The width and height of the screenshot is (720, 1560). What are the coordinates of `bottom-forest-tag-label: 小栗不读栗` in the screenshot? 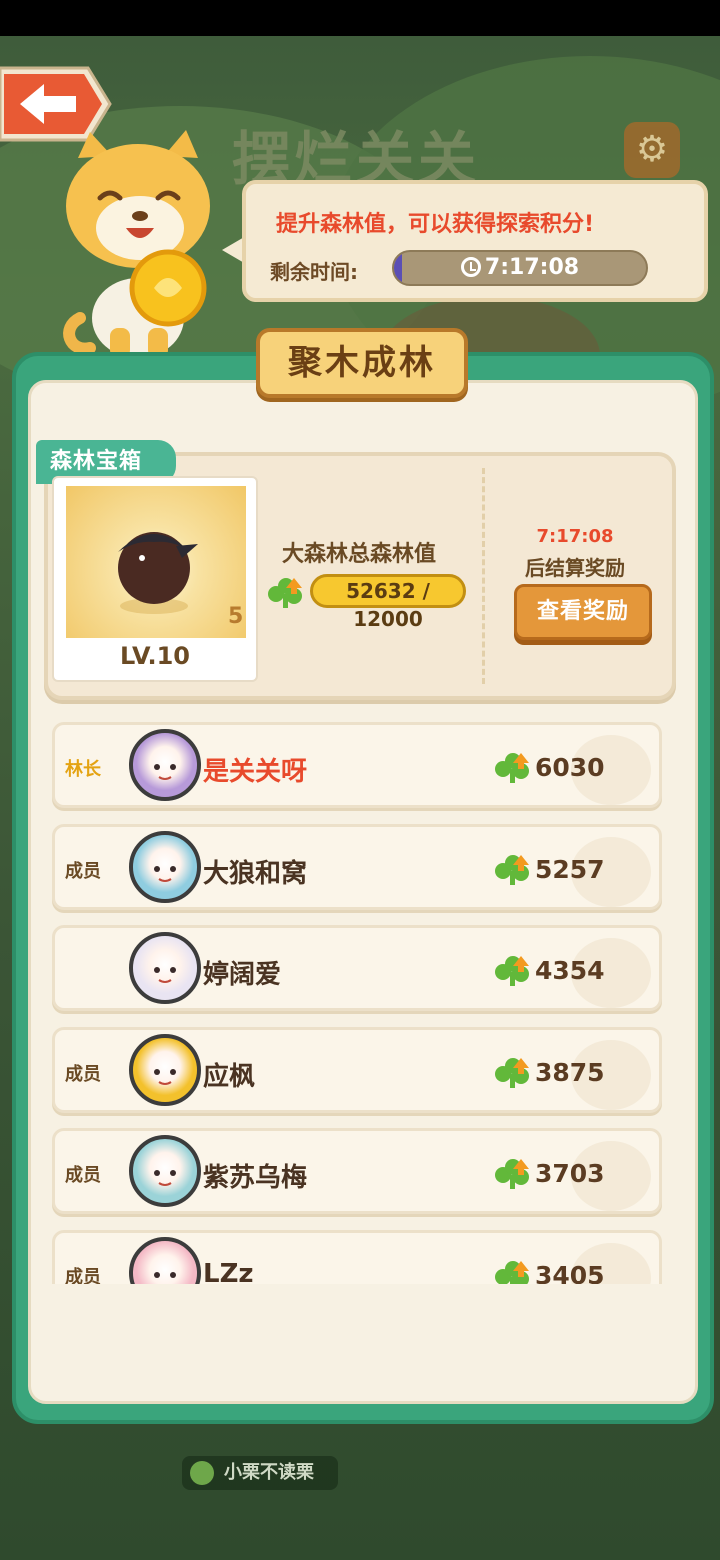 It's located at (269, 1472).